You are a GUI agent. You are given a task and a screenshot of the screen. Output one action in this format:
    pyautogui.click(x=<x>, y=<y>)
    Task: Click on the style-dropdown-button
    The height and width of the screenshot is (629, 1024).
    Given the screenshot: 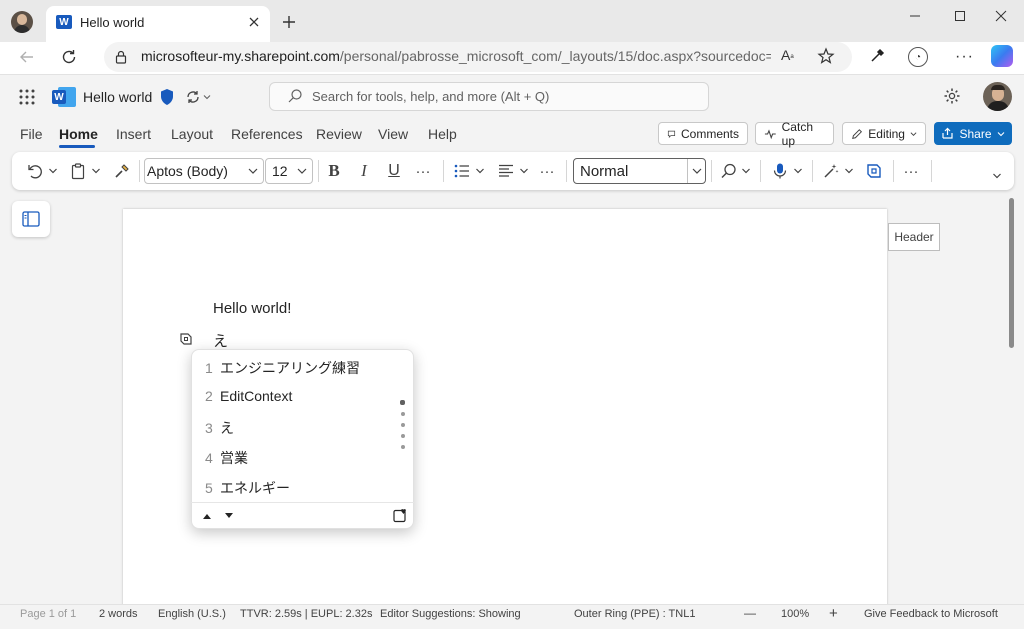 What is the action you would take?
    pyautogui.click(x=696, y=171)
    